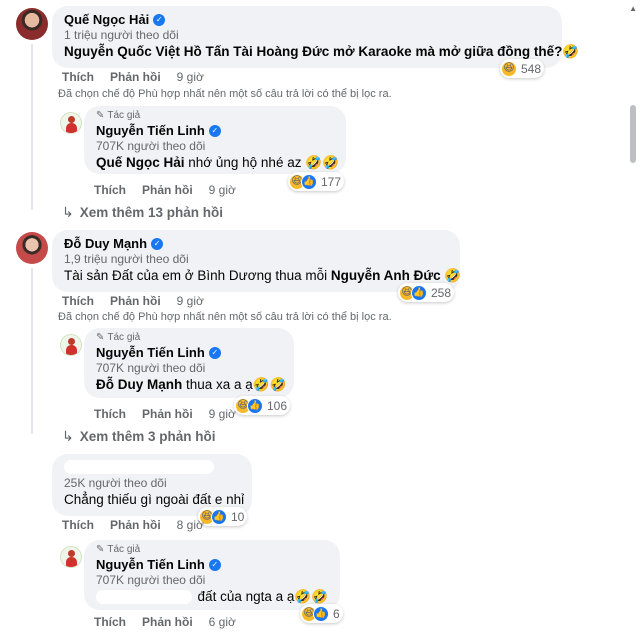  What do you see at coordinates (222, 622) in the screenshot?
I see `timestamp: 6 giờ` at bounding box center [222, 622].